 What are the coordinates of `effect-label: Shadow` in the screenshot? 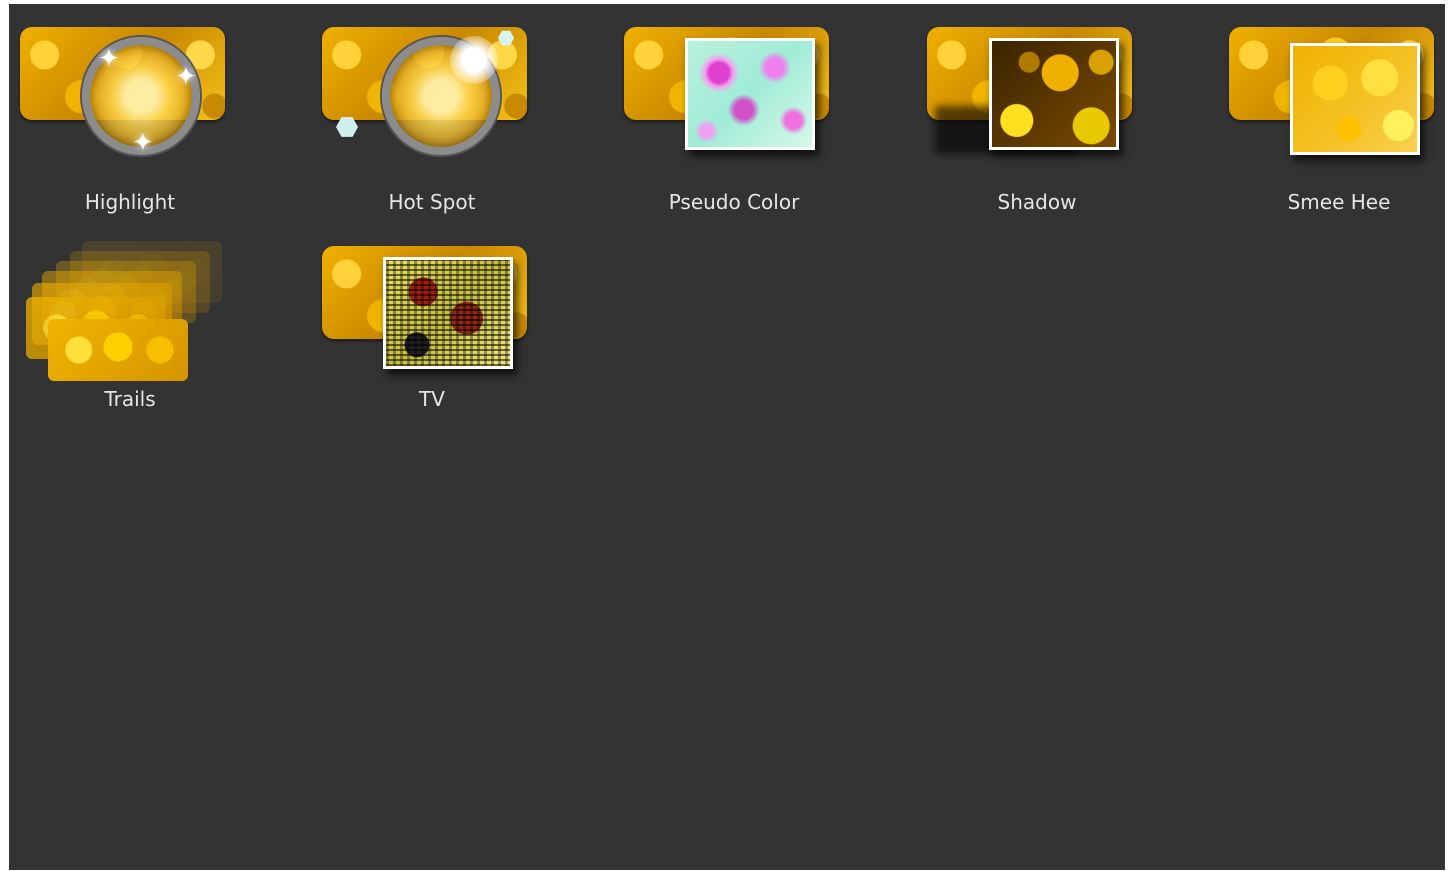 It's located at (1037, 202).